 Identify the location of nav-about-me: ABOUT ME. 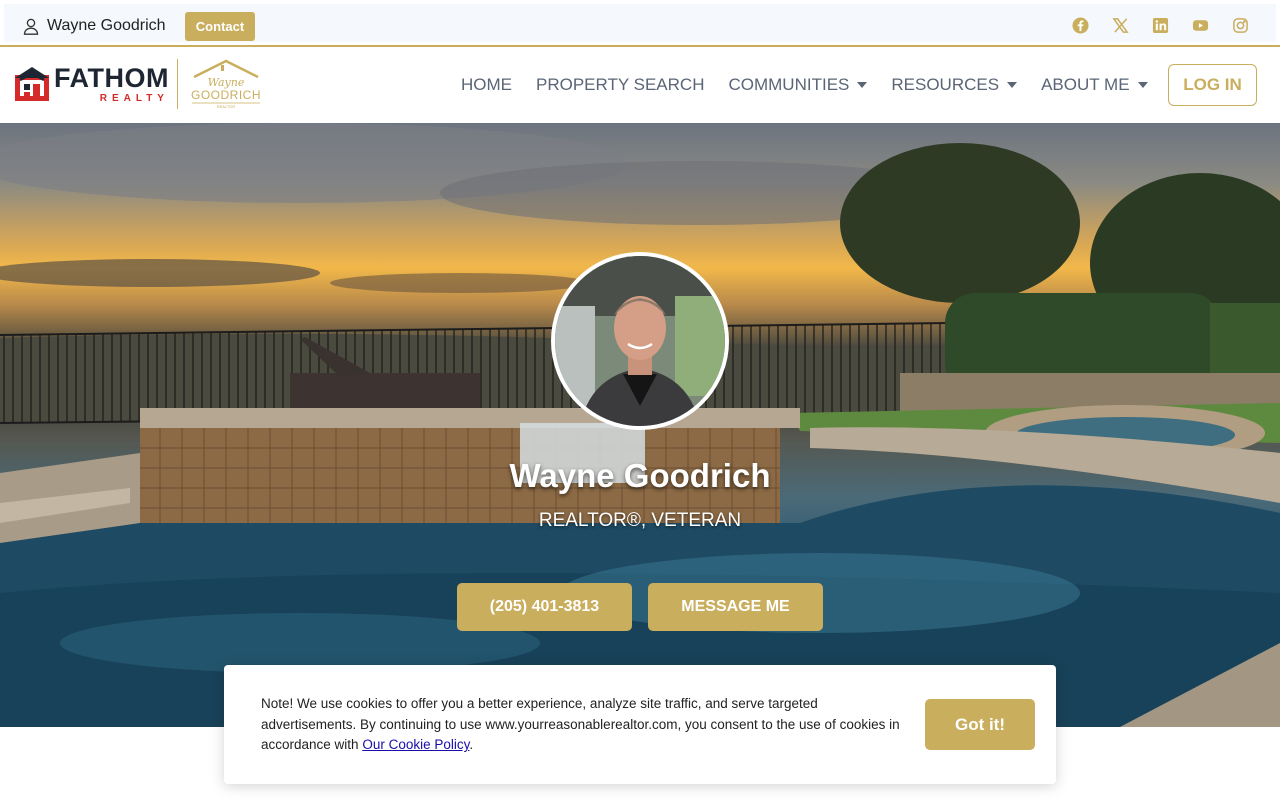
(1094, 85).